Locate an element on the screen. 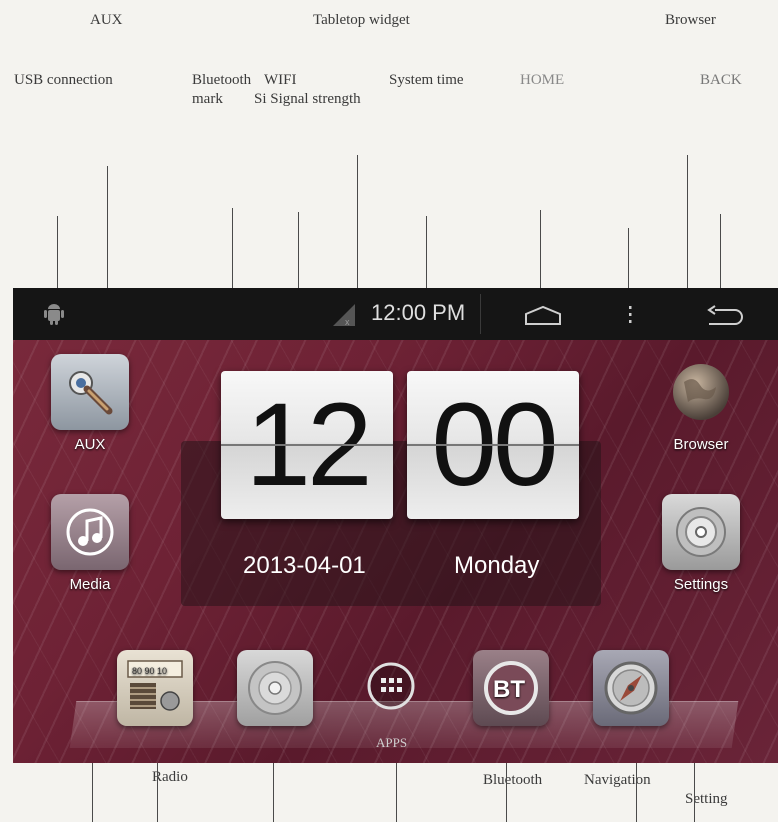 Image resolution: width=778 pixels, height=822 pixels. clock-hours: 12 is located at coordinates (307, 445).